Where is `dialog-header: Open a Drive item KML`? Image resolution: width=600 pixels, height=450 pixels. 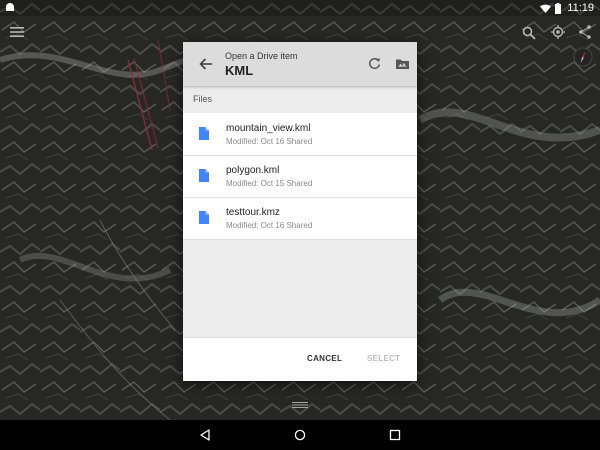
dialog-header: Open a Drive item KML is located at coordinates (300, 64).